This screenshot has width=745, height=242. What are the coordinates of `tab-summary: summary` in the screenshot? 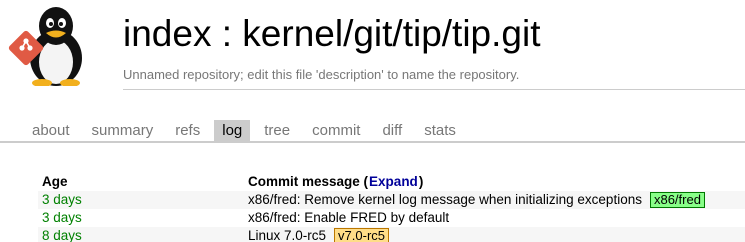 It's located at (123, 131).